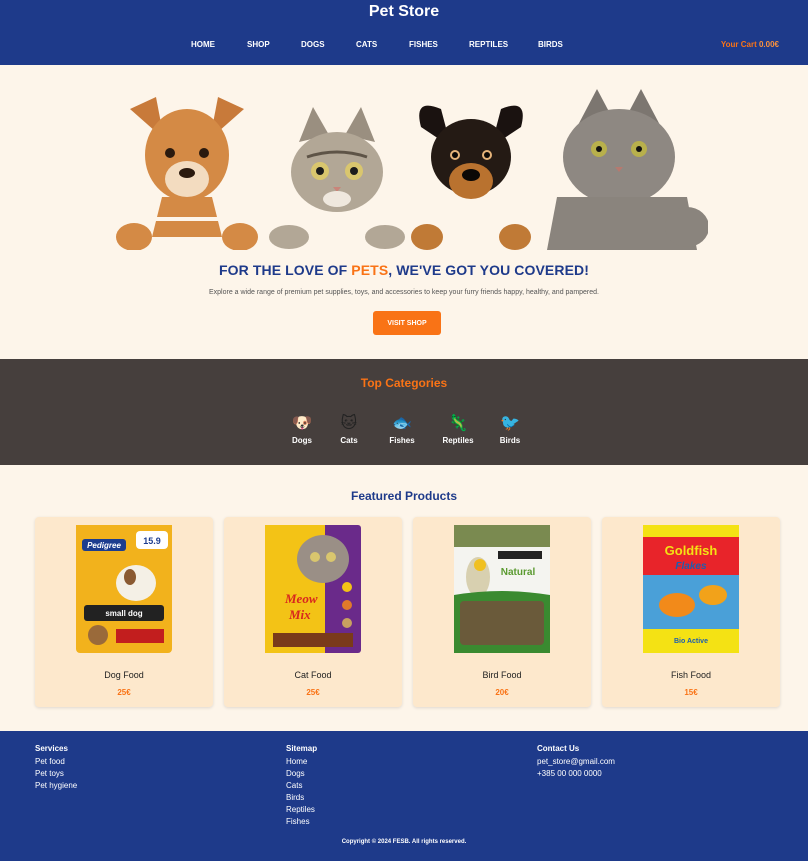 This screenshot has height=861, width=808. Describe the element at coordinates (301, 762) in the screenshot. I see `footer-link: Home` at that location.